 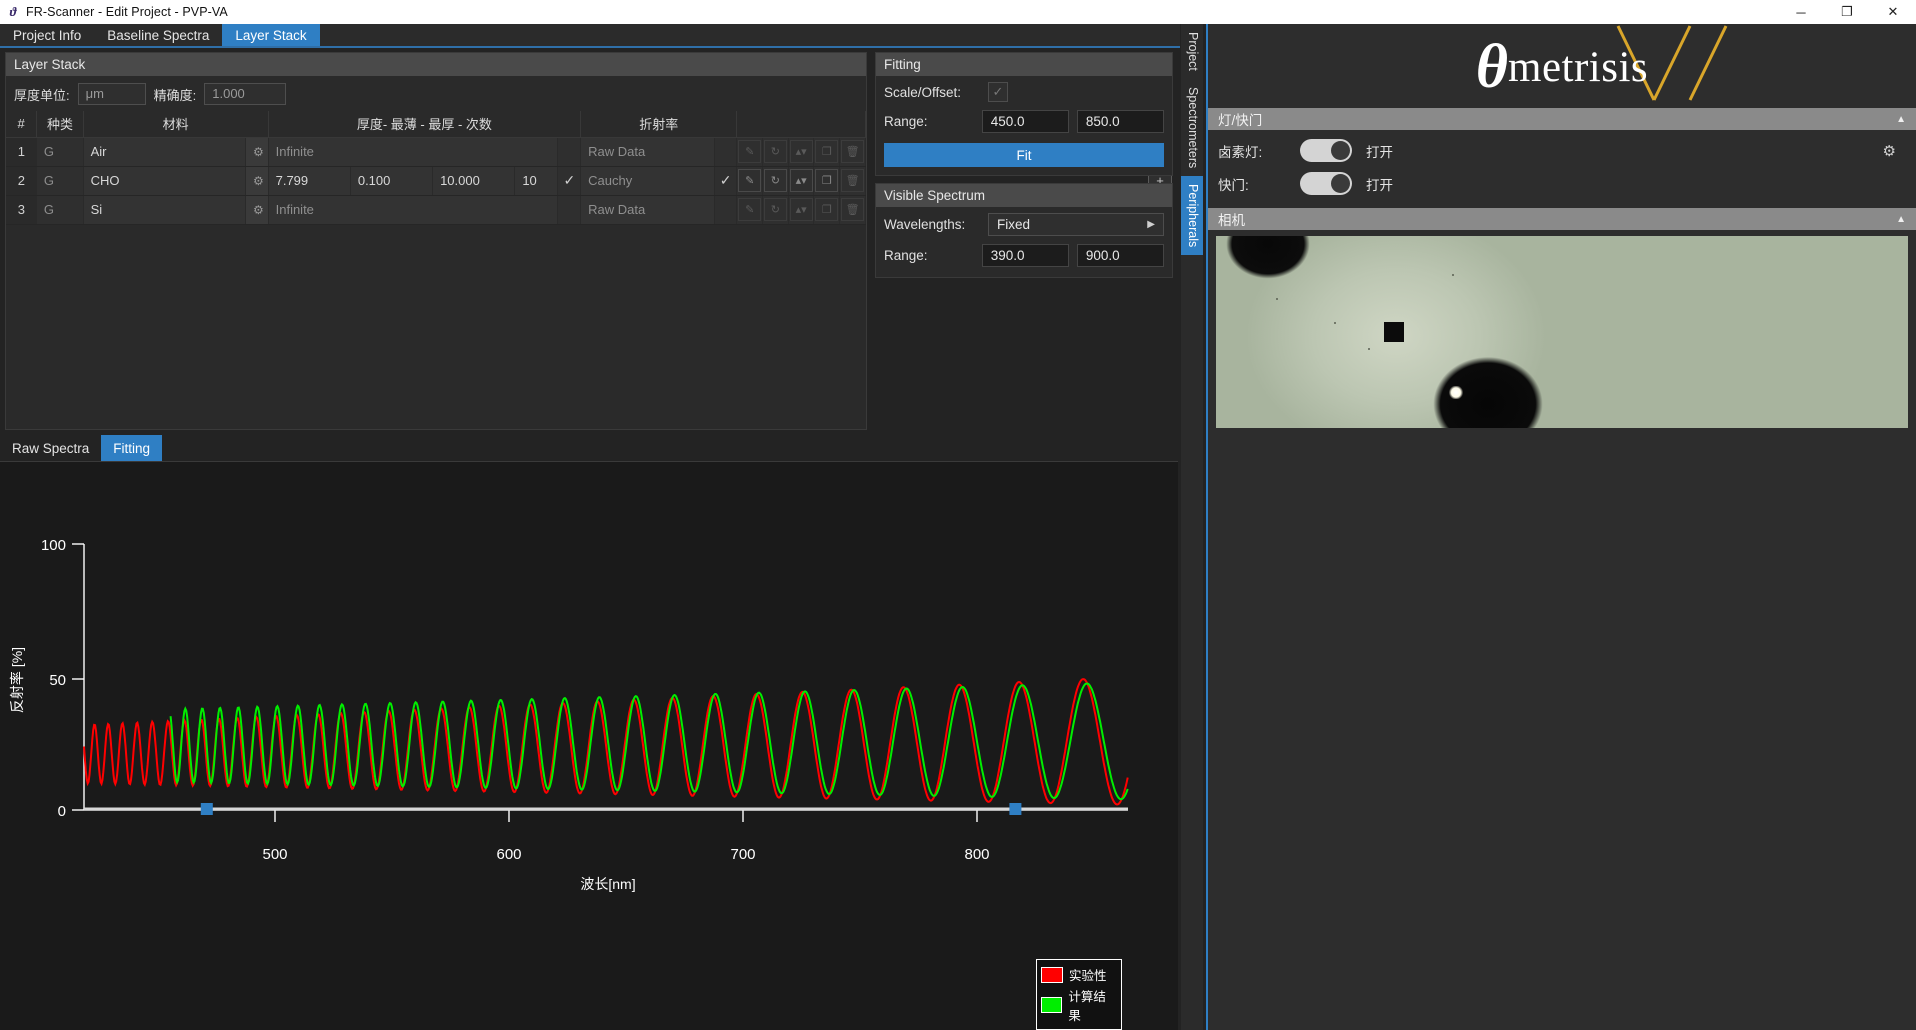 I want to click on y-axis-label: 反射率 [%], so click(x=17, y=680).